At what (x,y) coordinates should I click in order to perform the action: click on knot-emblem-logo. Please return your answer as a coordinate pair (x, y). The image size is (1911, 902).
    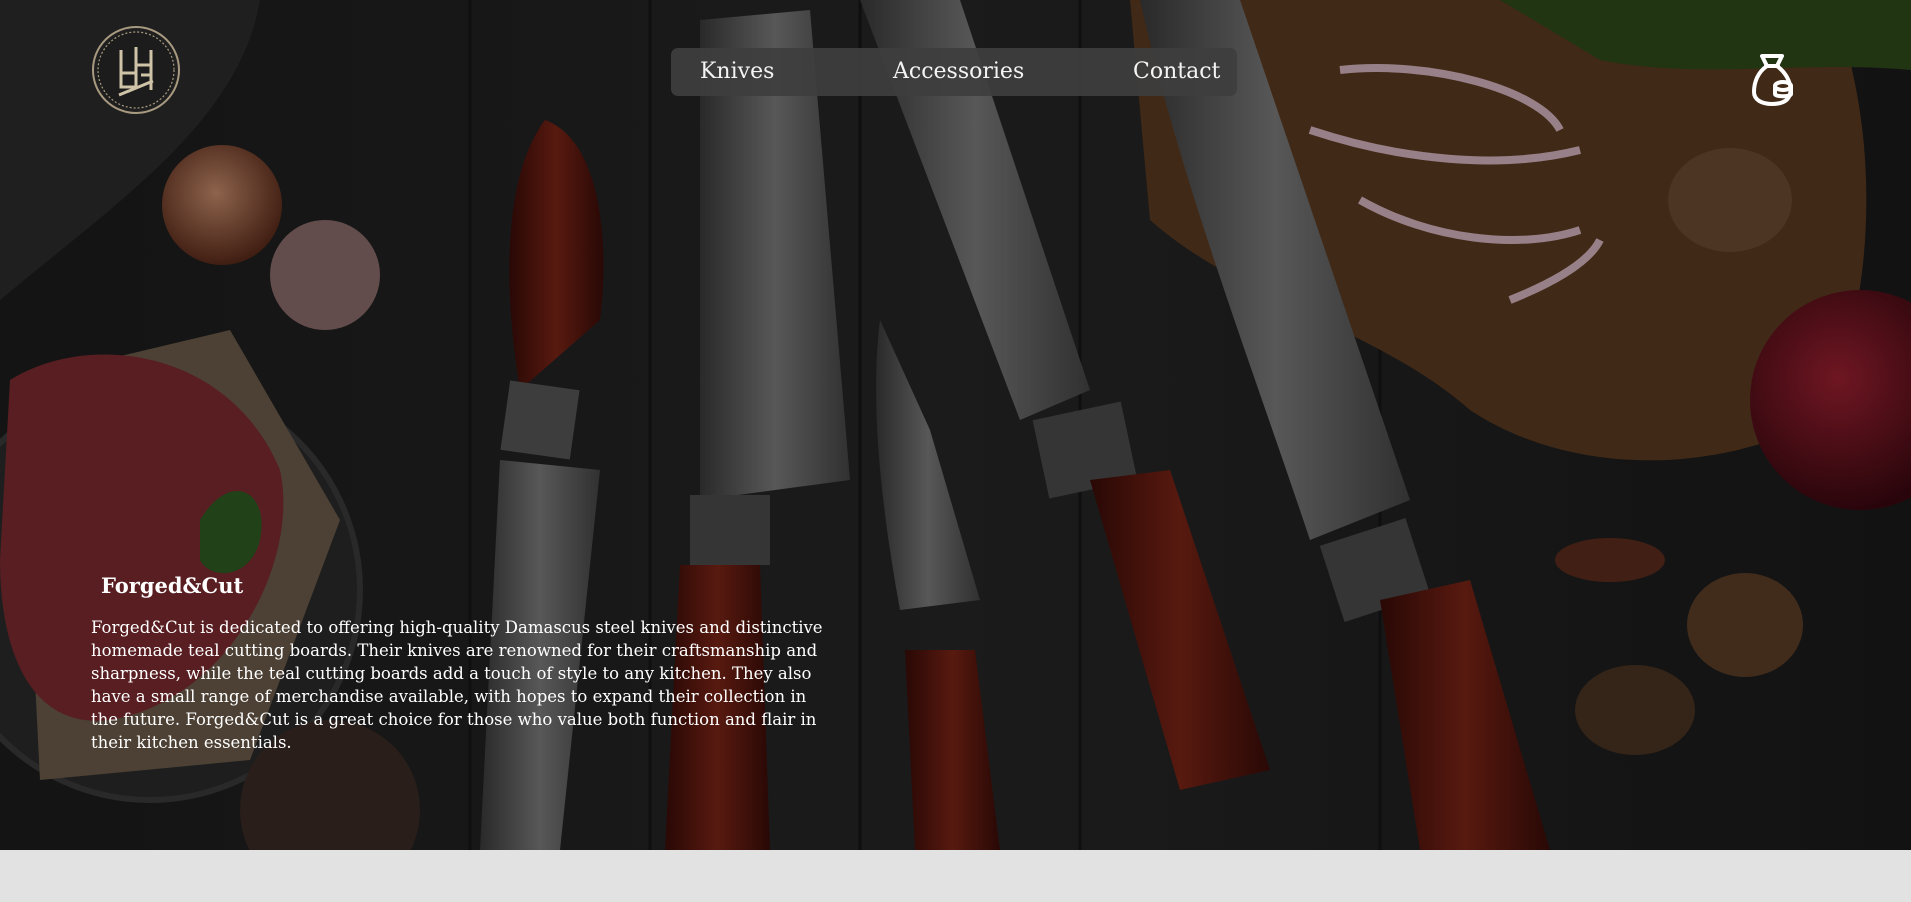
    Looking at the image, I should click on (136, 70).